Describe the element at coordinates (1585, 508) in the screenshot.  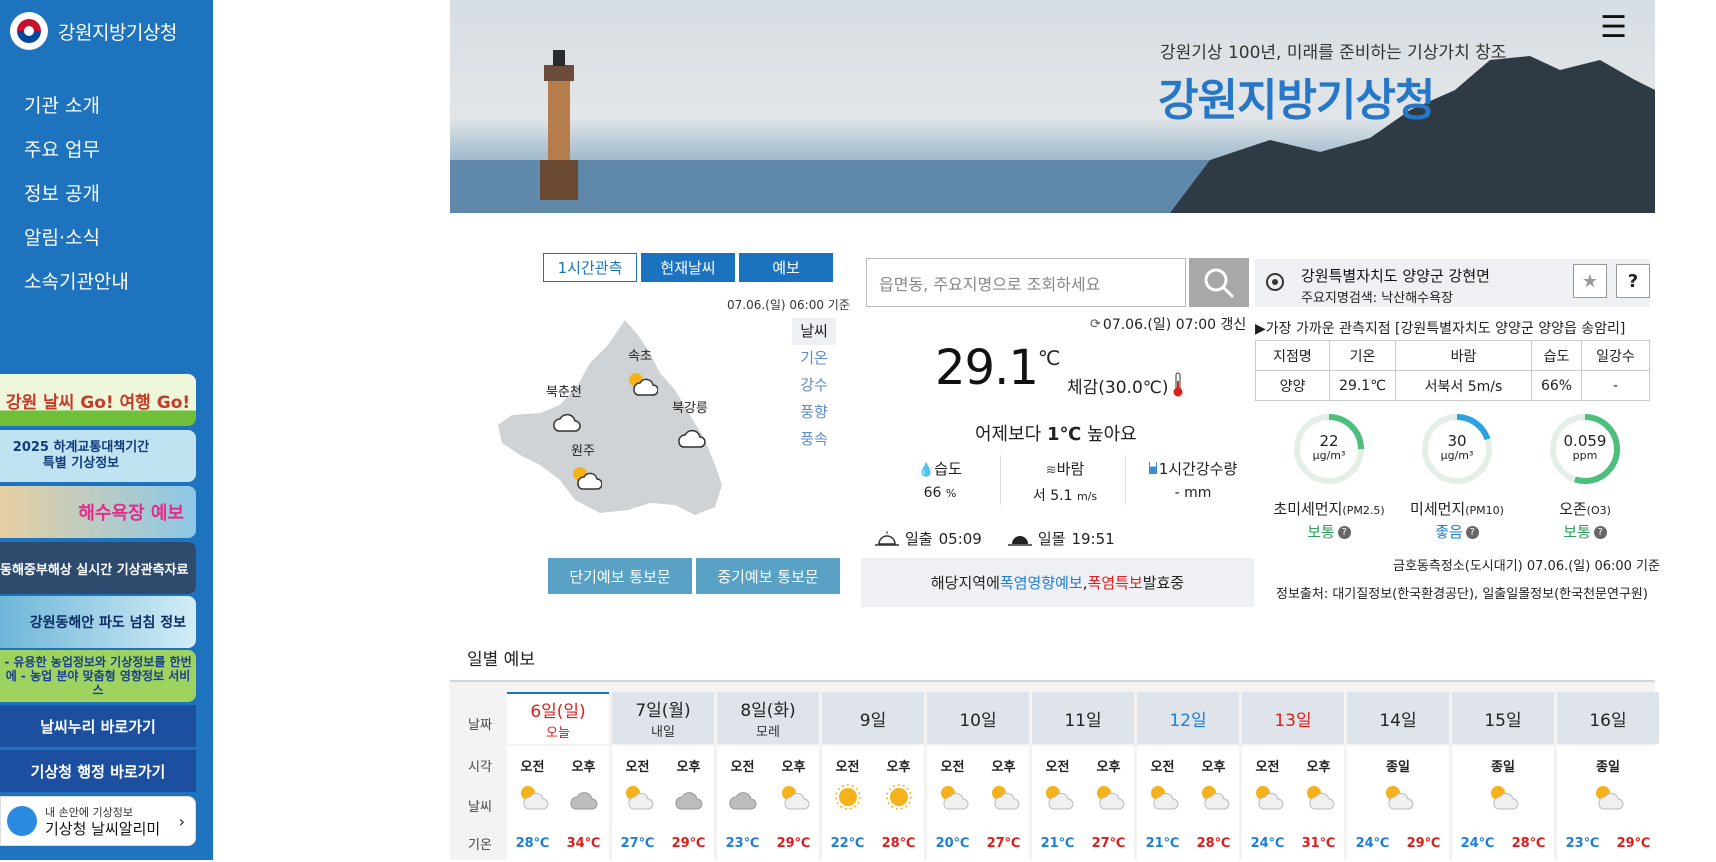
I see `air-label: 오존(O3)` at that location.